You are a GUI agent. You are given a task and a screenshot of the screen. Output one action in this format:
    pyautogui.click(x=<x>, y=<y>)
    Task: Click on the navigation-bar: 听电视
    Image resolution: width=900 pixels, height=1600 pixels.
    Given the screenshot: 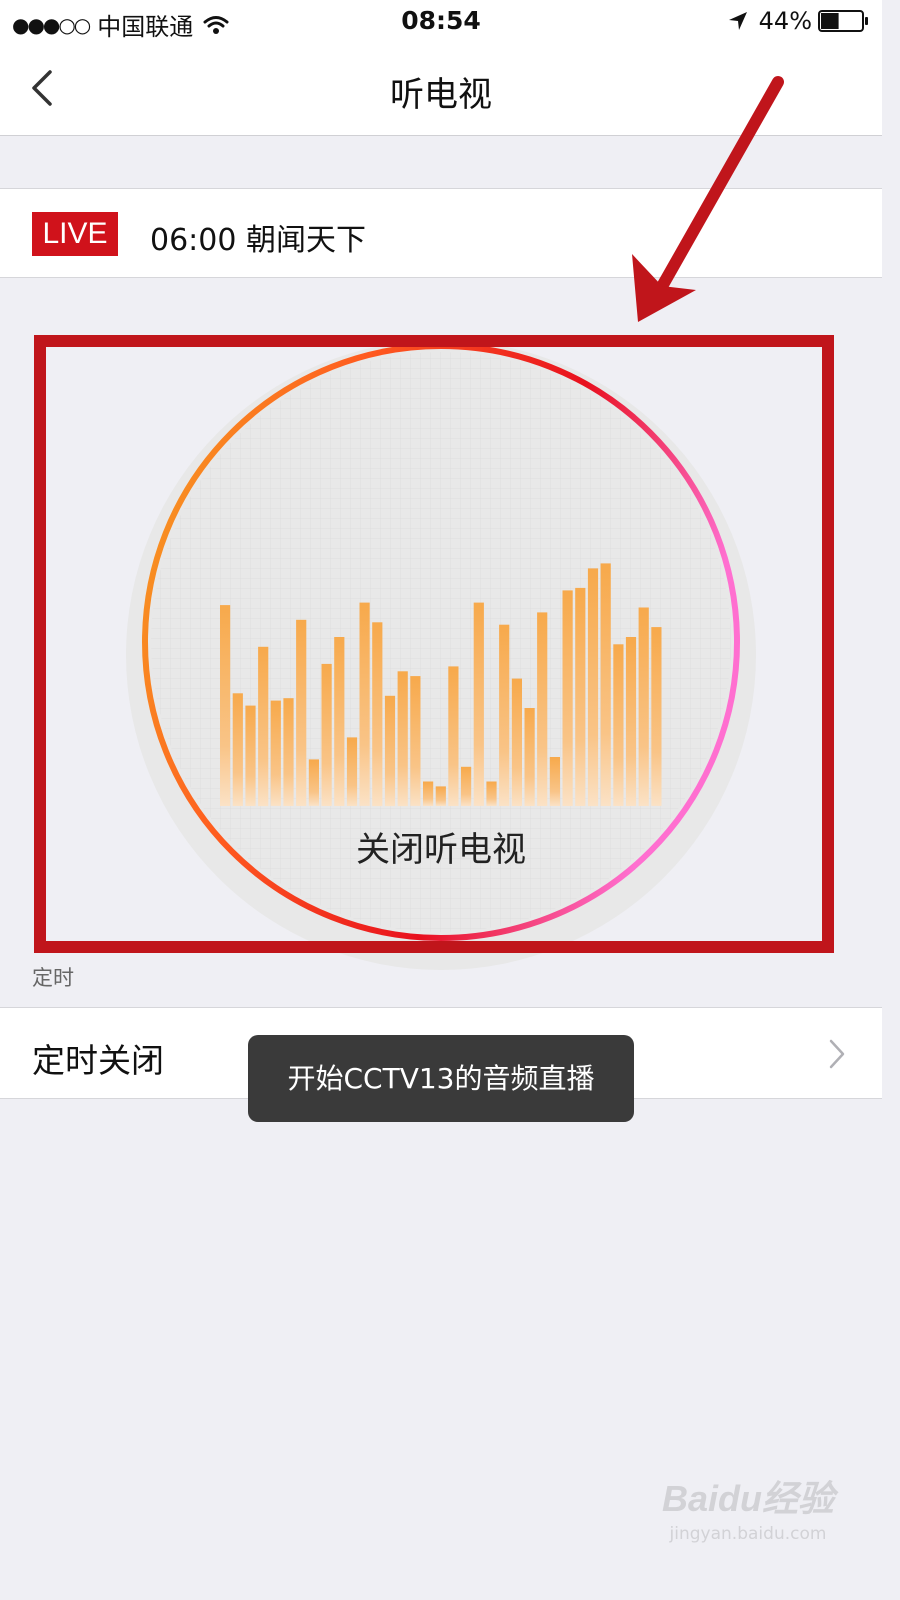 What is the action you would take?
    pyautogui.click(x=441, y=90)
    